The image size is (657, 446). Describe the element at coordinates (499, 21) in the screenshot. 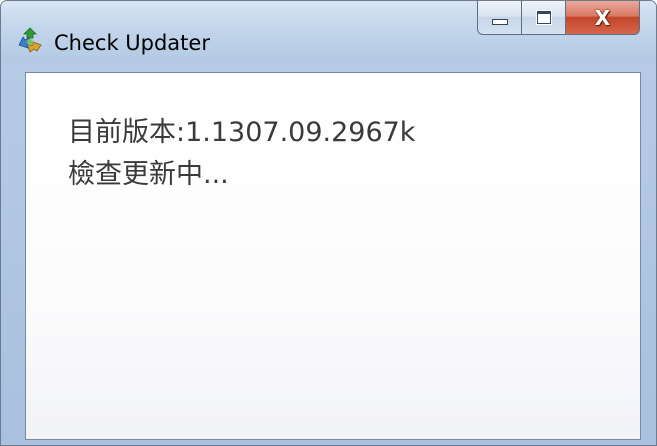

I see `minimize-icon` at that location.